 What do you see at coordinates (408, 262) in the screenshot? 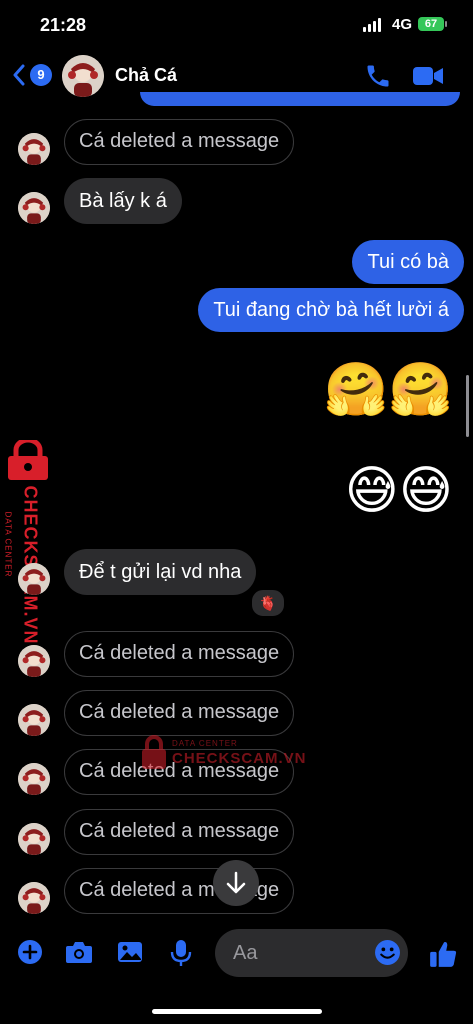
I see `sent-message: Tui có bà` at bounding box center [408, 262].